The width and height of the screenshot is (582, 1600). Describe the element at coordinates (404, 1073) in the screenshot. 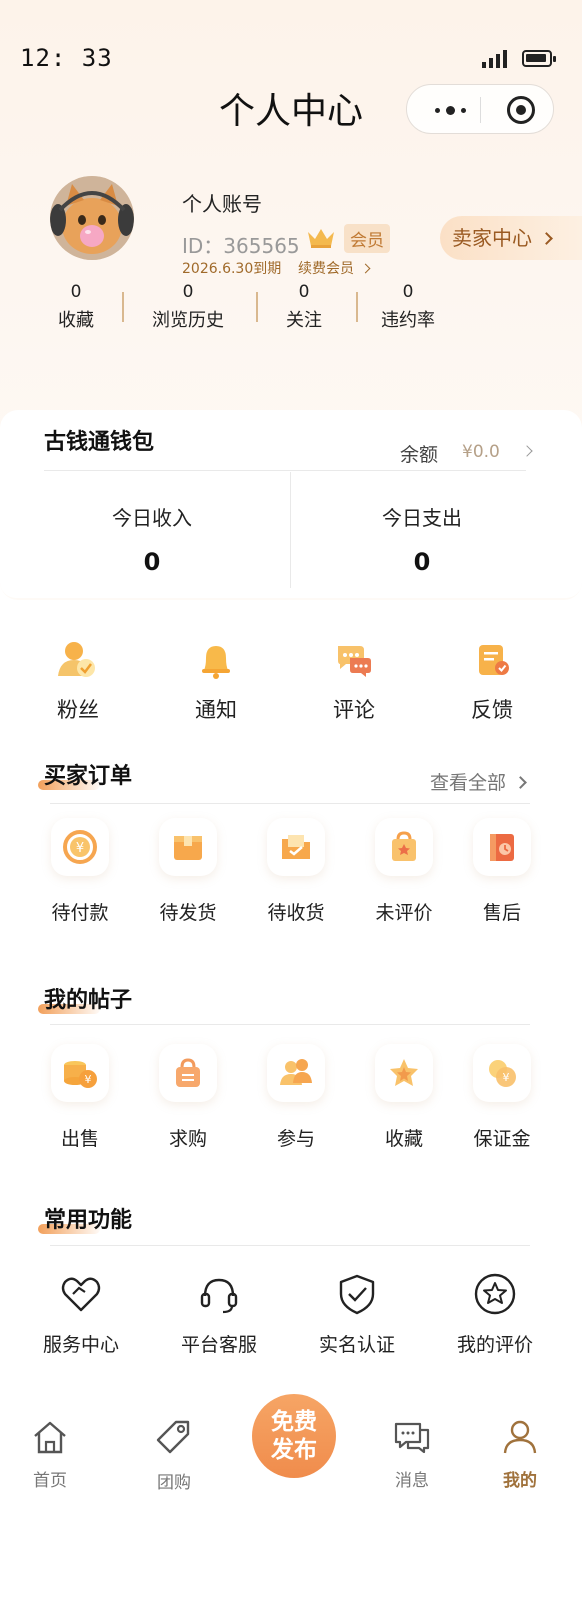

I see `favorite-icon` at that location.